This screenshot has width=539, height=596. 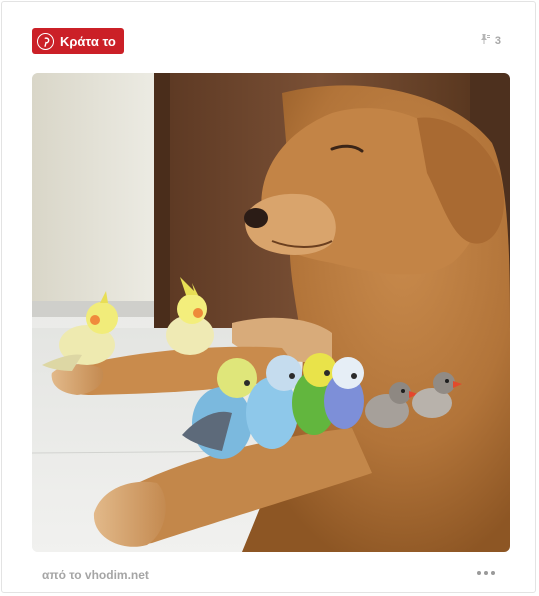 I want to click on ellipsis-icon, so click(x=486, y=573).